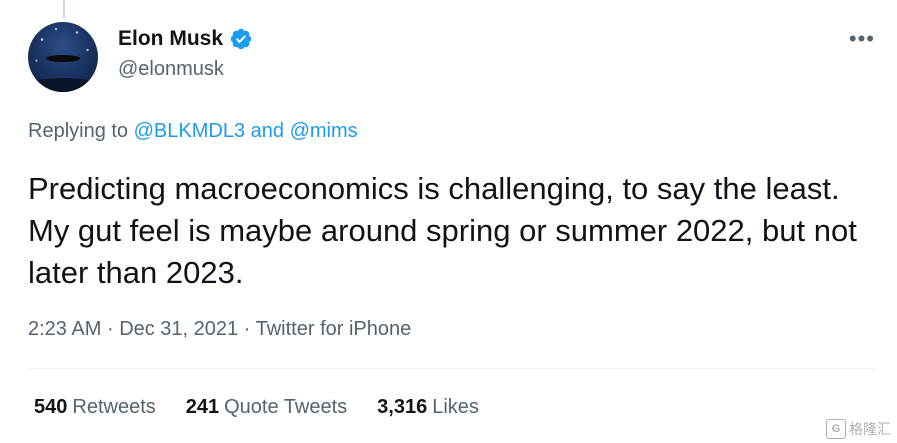 The image size is (897, 443). What do you see at coordinates (64, 9) in the screenshot?
I see `thread-connector-line` at bounding box center [64, 9].